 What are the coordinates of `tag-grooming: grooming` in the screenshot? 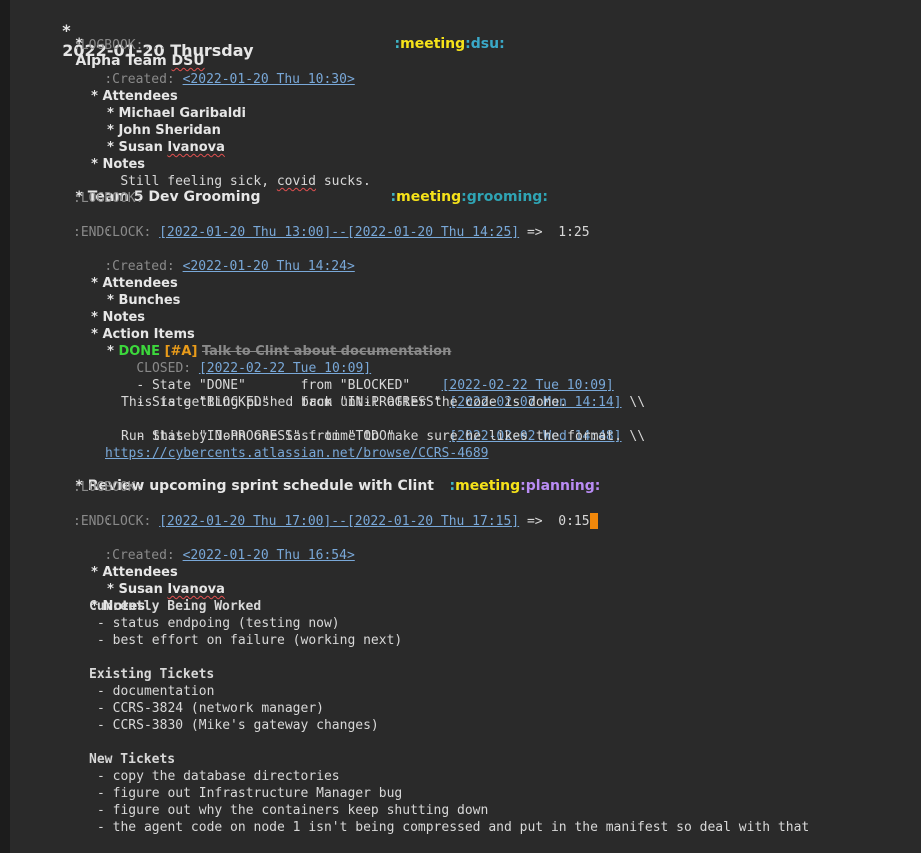 It's located at (505, 197).